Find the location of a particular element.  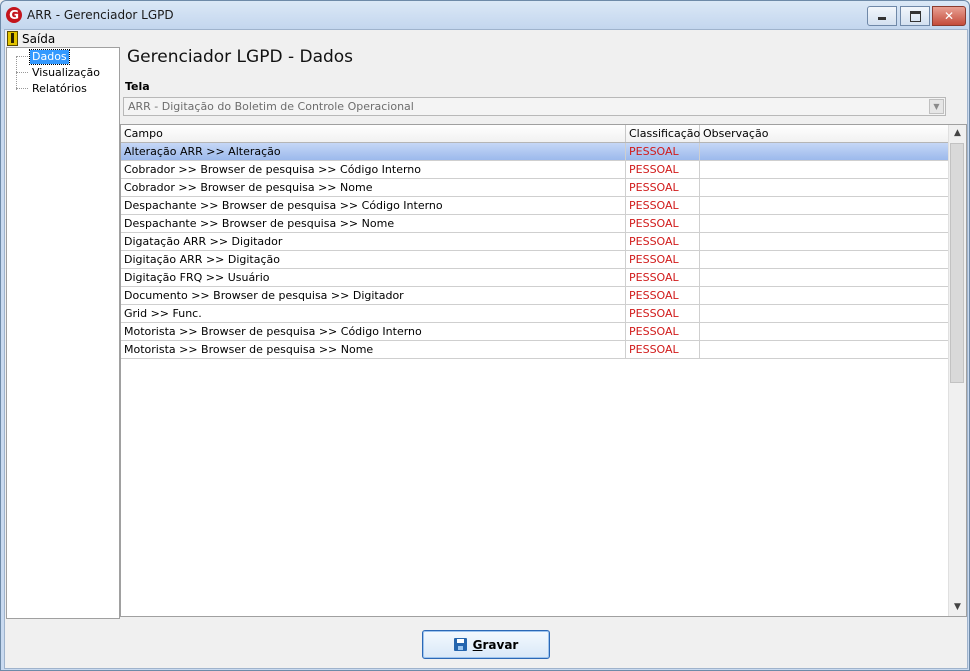

close-button: ✕ is located at coordinates (949, 16).